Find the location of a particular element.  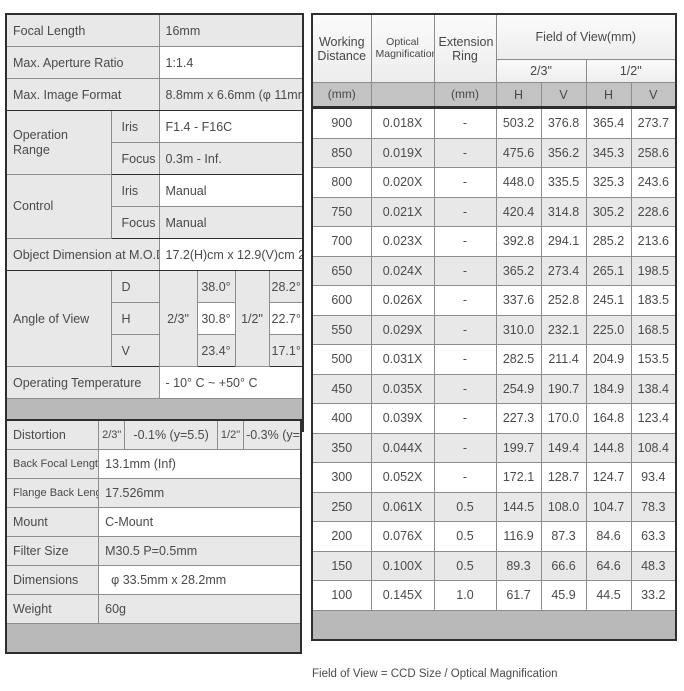

cell-extension-ring: 1.0 is located at coordinates (465, 595).